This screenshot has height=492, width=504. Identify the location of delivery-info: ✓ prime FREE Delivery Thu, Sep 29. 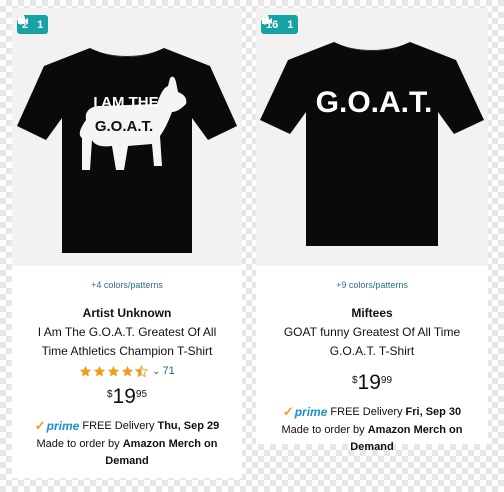
(127, 426).